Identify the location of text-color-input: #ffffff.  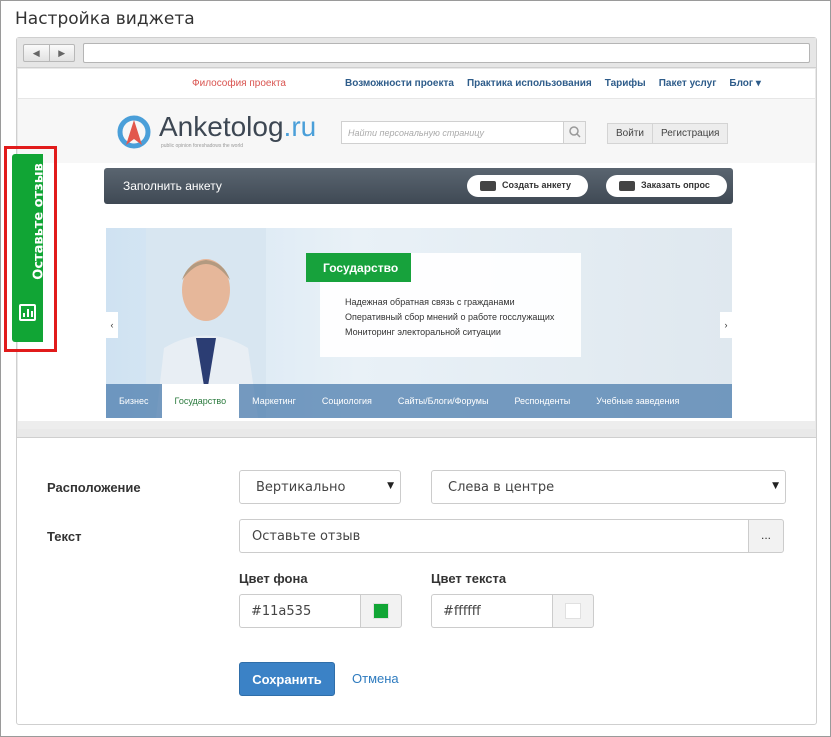
(491, 611).